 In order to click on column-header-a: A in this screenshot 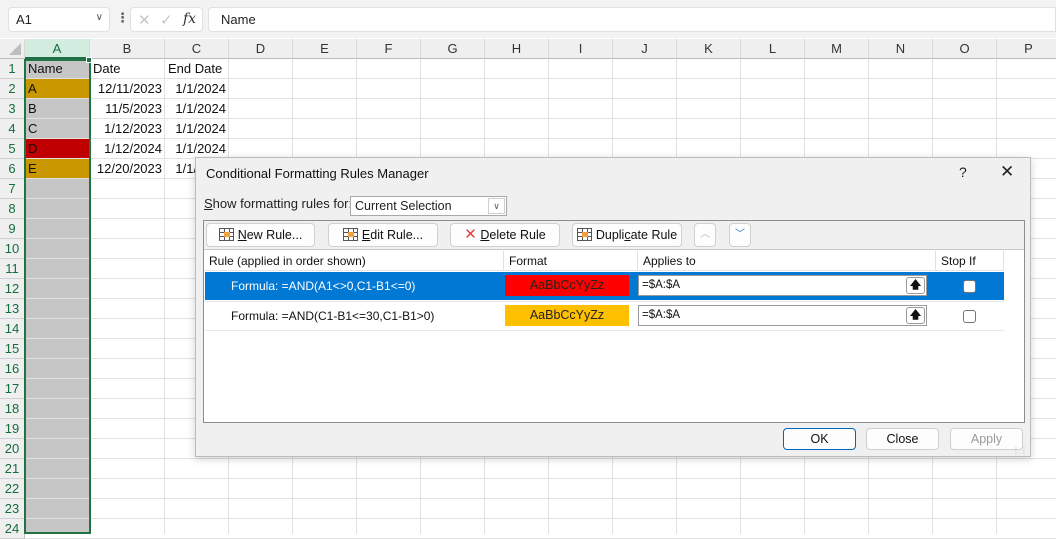, I will do `click(57, 49)`.